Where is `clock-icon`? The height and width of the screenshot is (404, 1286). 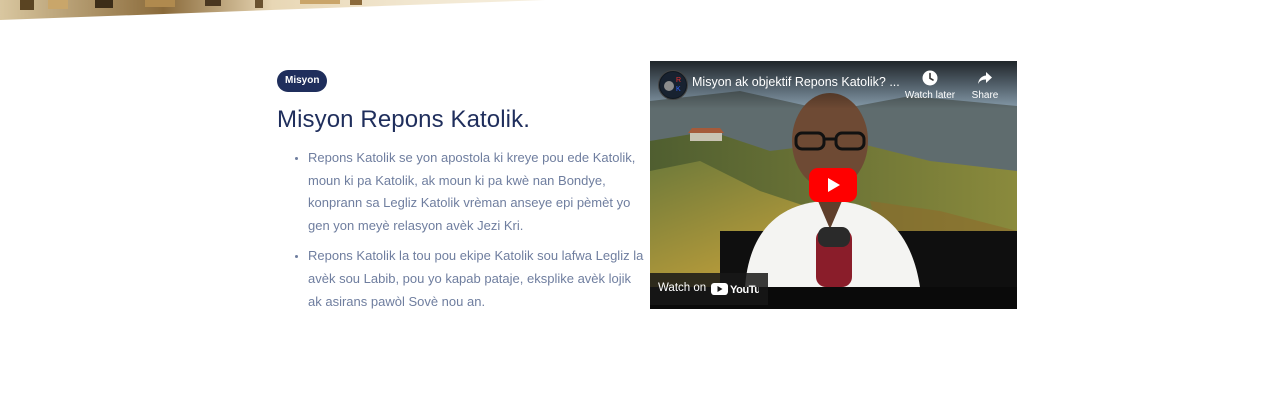
clock-icon is located at coordinates (930, 78).